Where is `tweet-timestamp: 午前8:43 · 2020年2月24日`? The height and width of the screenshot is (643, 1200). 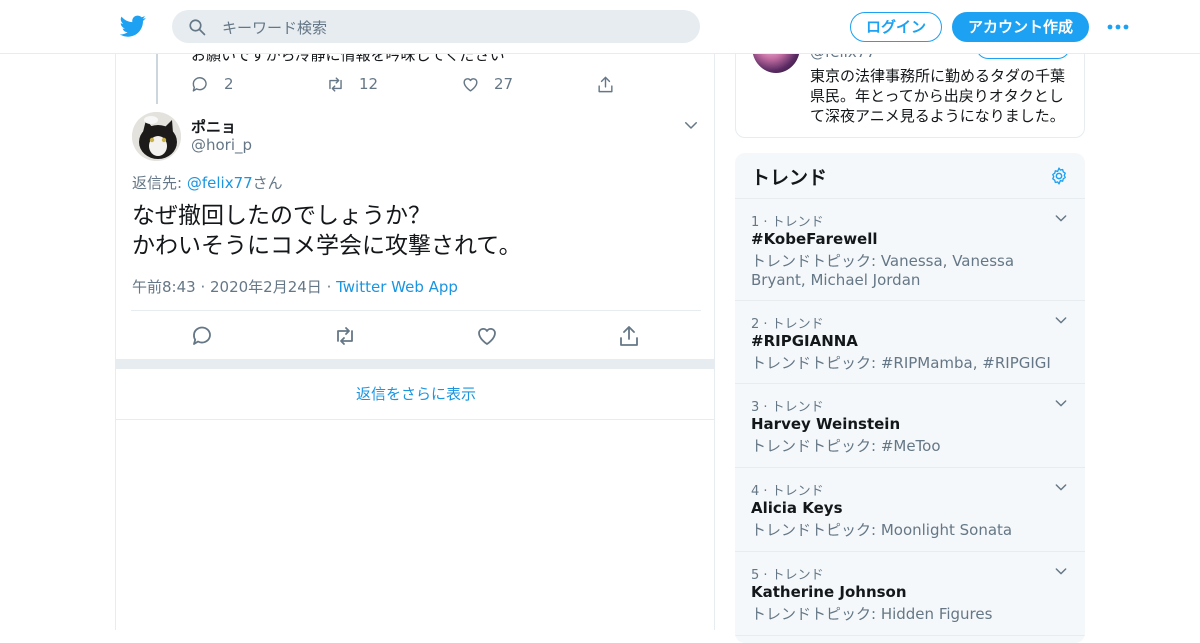 tweet-timestamp: 午前8:43 · 2020年2月24日 is located at coordinates (227, 287).